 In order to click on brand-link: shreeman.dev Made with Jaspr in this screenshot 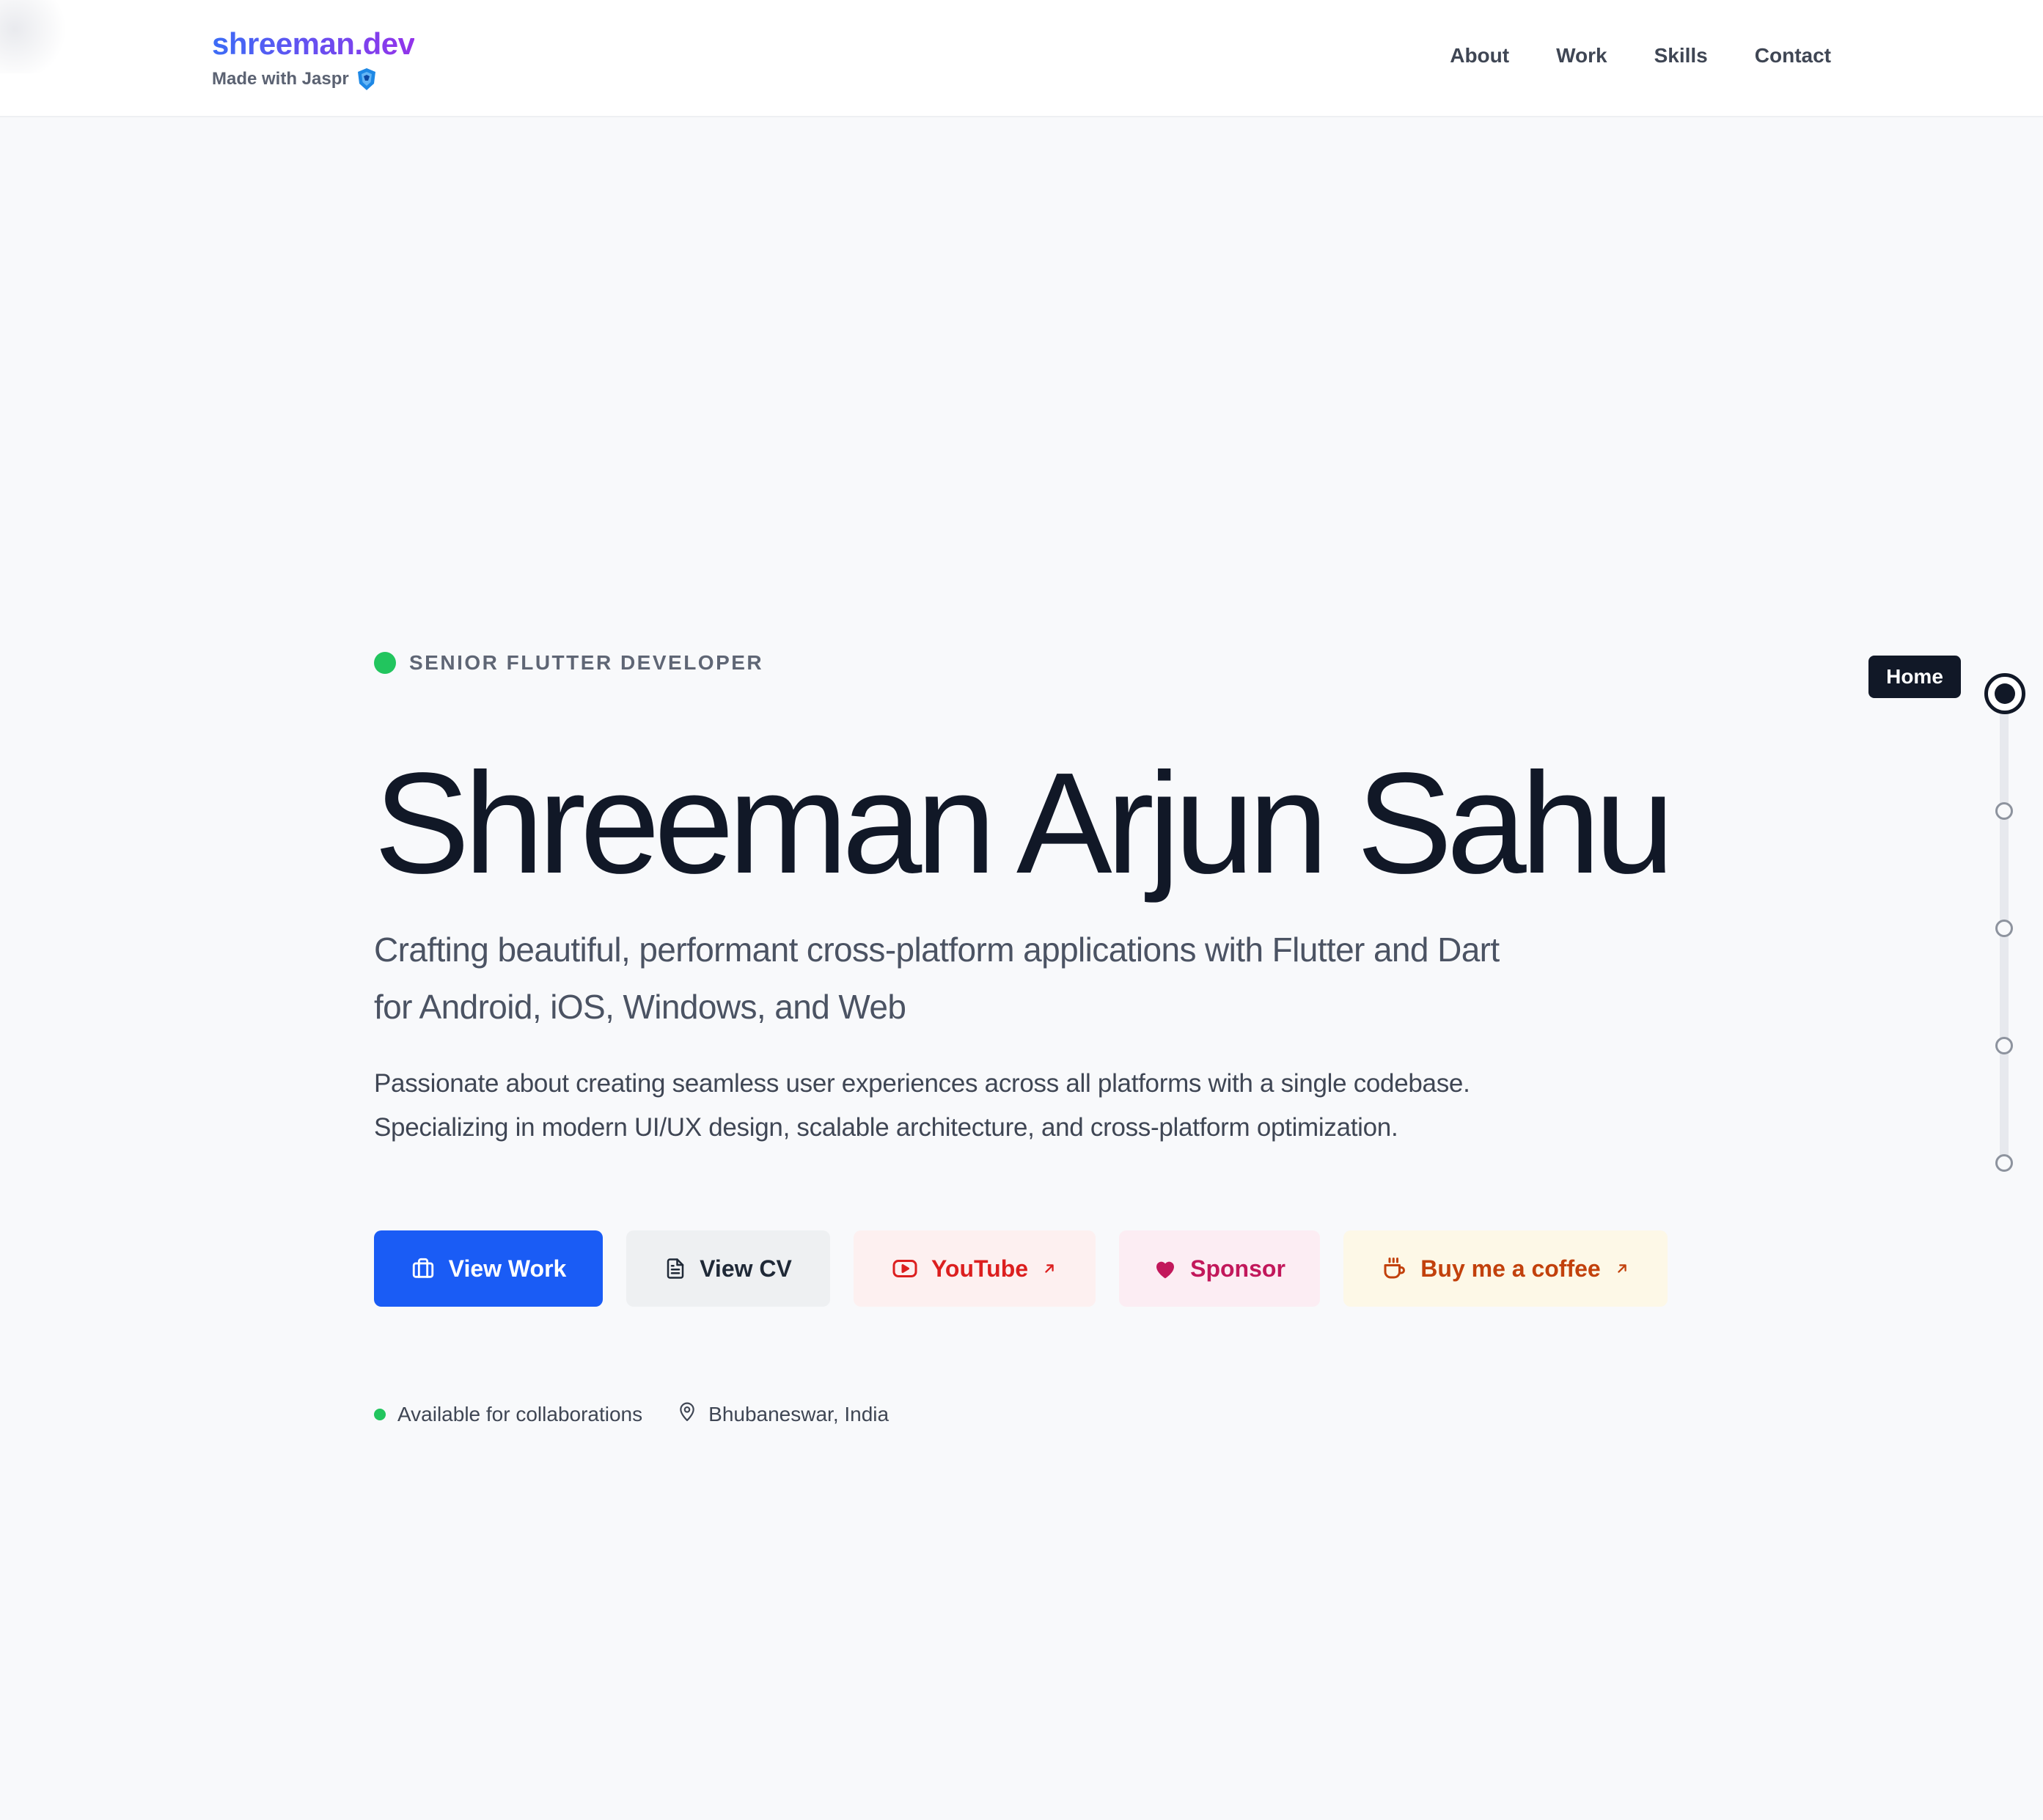, I will do `click(313, 58)`.